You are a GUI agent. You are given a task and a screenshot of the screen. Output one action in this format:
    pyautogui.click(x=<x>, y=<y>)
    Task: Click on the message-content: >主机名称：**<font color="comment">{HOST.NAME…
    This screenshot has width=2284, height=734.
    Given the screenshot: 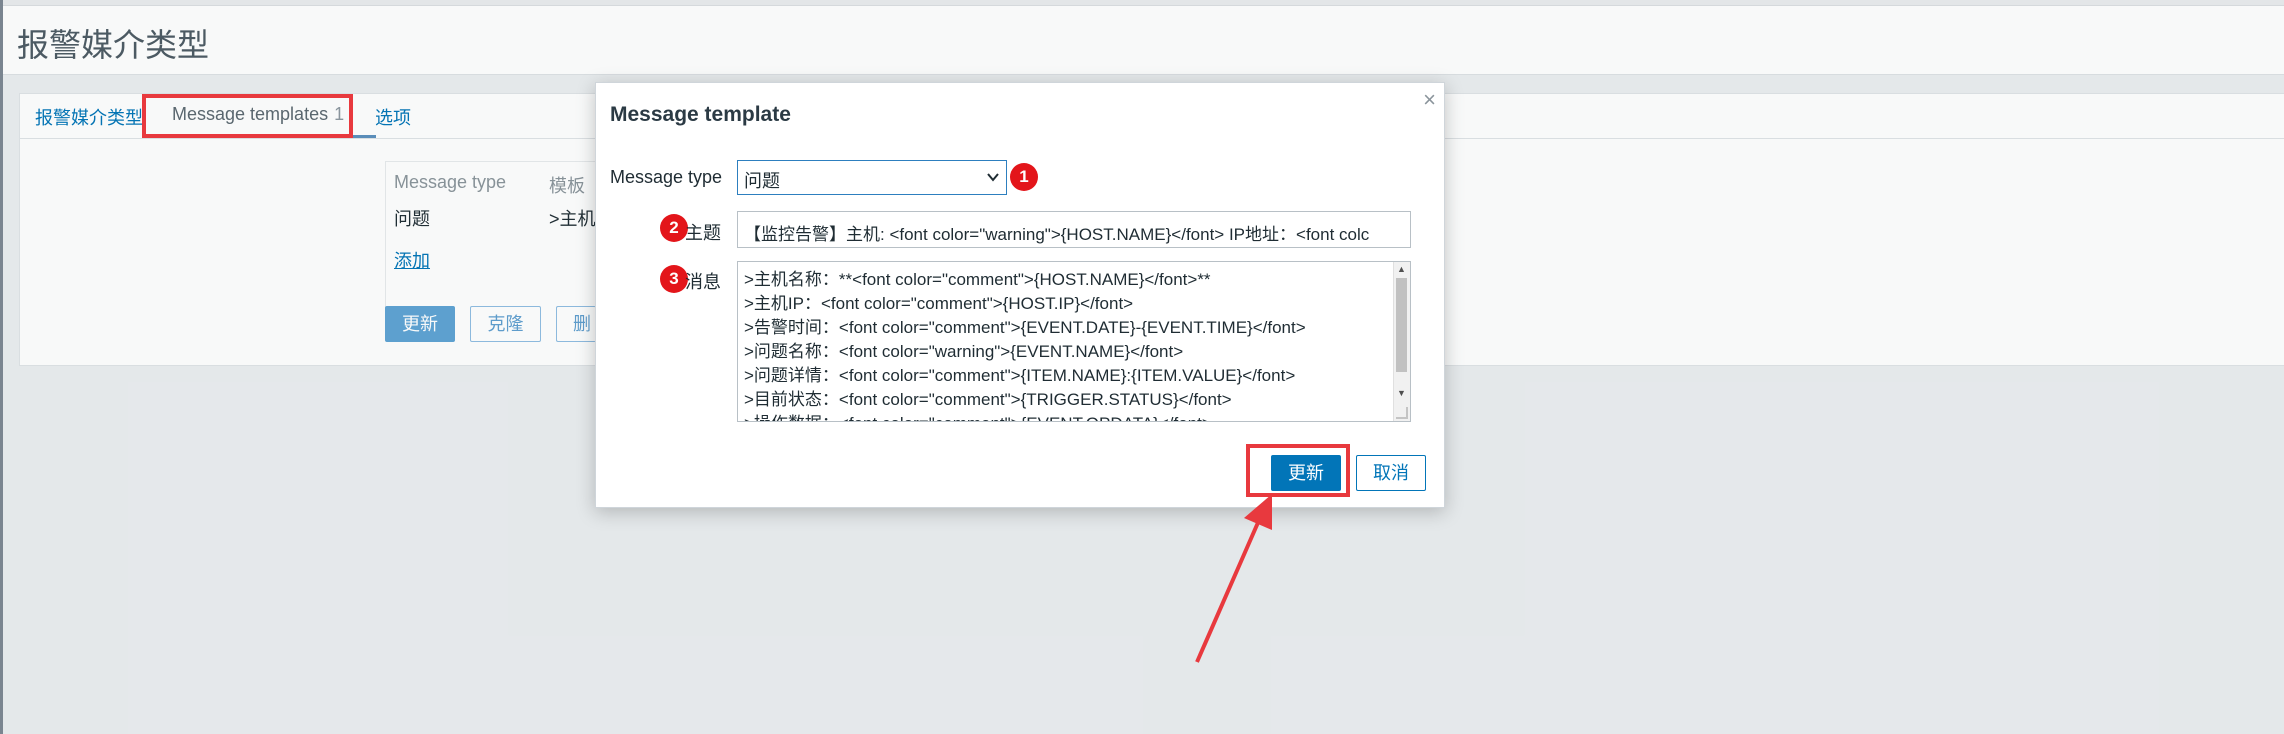 What is the action you would take?
    pyautogui.click(x=1064, y=344)
    